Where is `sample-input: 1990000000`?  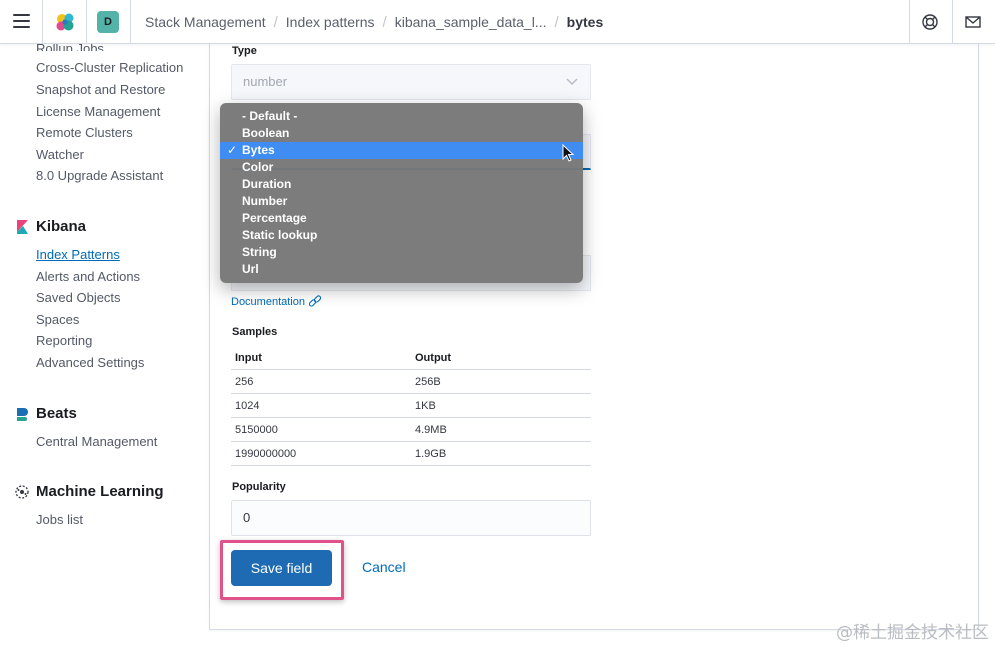
sample-input: 1990000000 is located at coordinates (266, 453).